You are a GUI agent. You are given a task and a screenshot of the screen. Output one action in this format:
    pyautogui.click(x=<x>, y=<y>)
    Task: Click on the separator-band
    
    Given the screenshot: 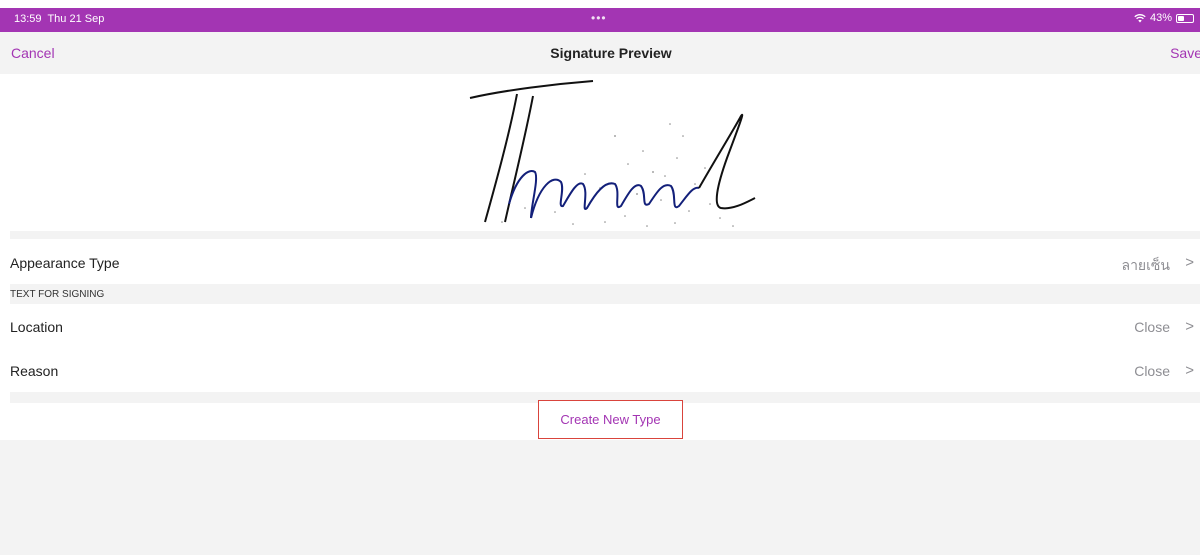 What is the action you would take?
    pyautogui.click(x=605, y=235)
    